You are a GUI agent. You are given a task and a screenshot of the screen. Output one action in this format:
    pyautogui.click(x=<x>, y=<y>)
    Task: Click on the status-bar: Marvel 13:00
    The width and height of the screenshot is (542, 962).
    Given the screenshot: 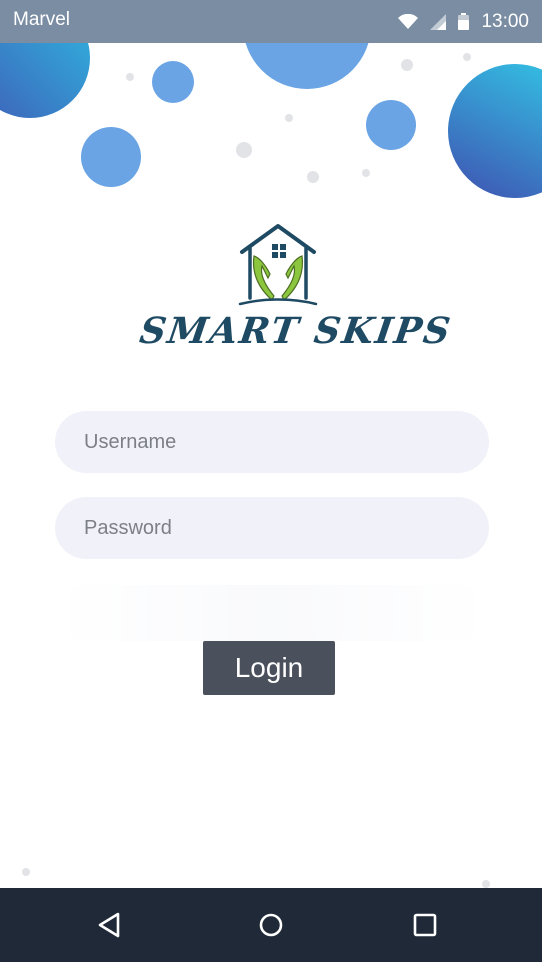 What is the action you would take?
    pyautogui.click(x=271, y=21)
    